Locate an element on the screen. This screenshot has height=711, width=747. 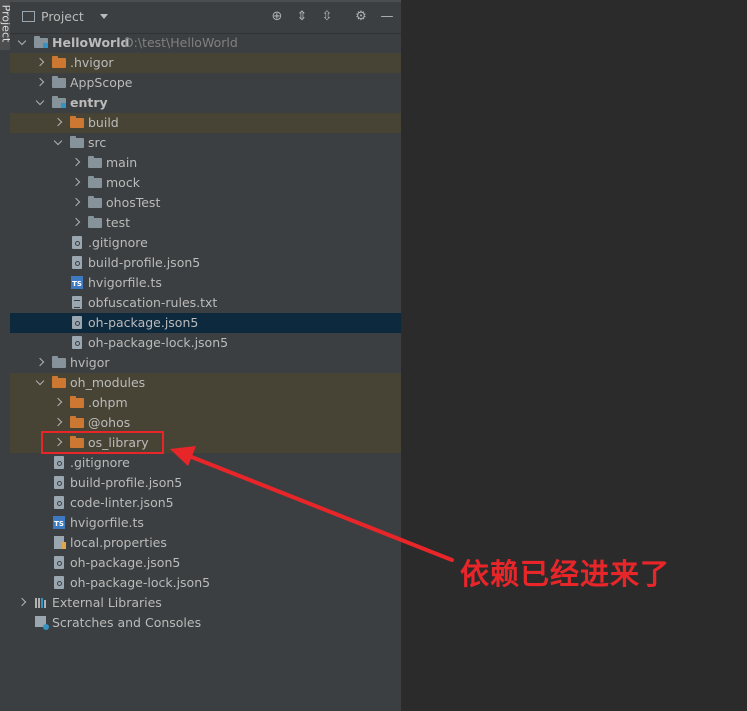
annotation-arrow is located at coordinates (312, 504).